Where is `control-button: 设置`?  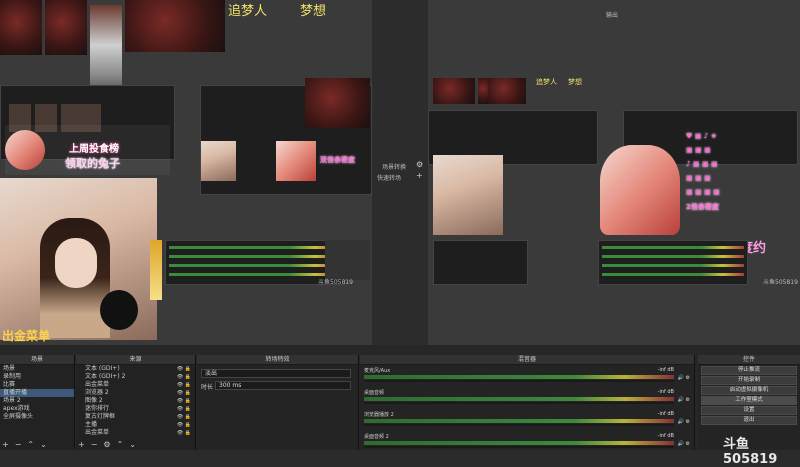
control-button: 设置 is located at coordinates (749, 410).